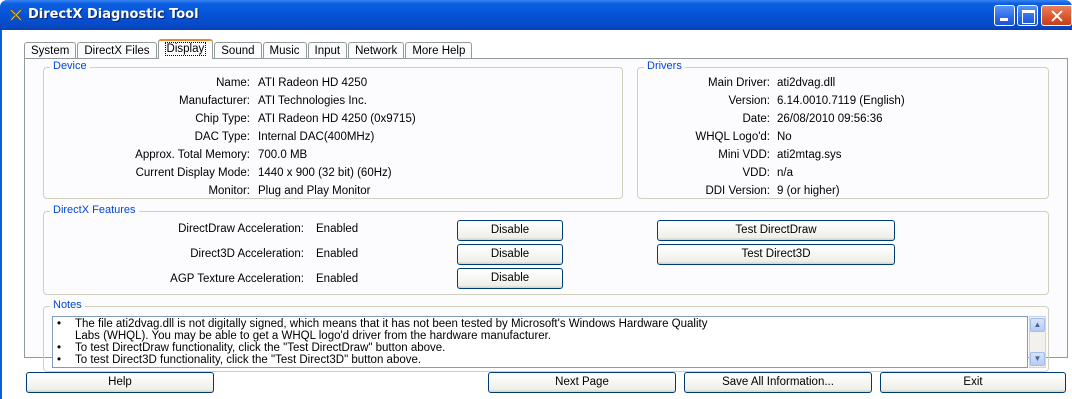  I want to click on tab-directx-files: DirectX Files, so click(117, 50).